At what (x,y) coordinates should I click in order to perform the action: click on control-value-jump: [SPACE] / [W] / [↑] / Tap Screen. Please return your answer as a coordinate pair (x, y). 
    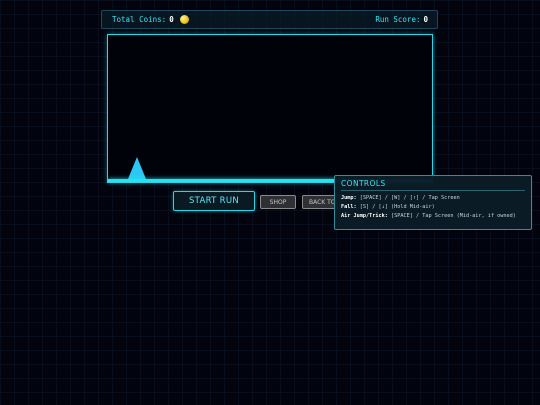
    Looking at the image, I should click on (409, 198).